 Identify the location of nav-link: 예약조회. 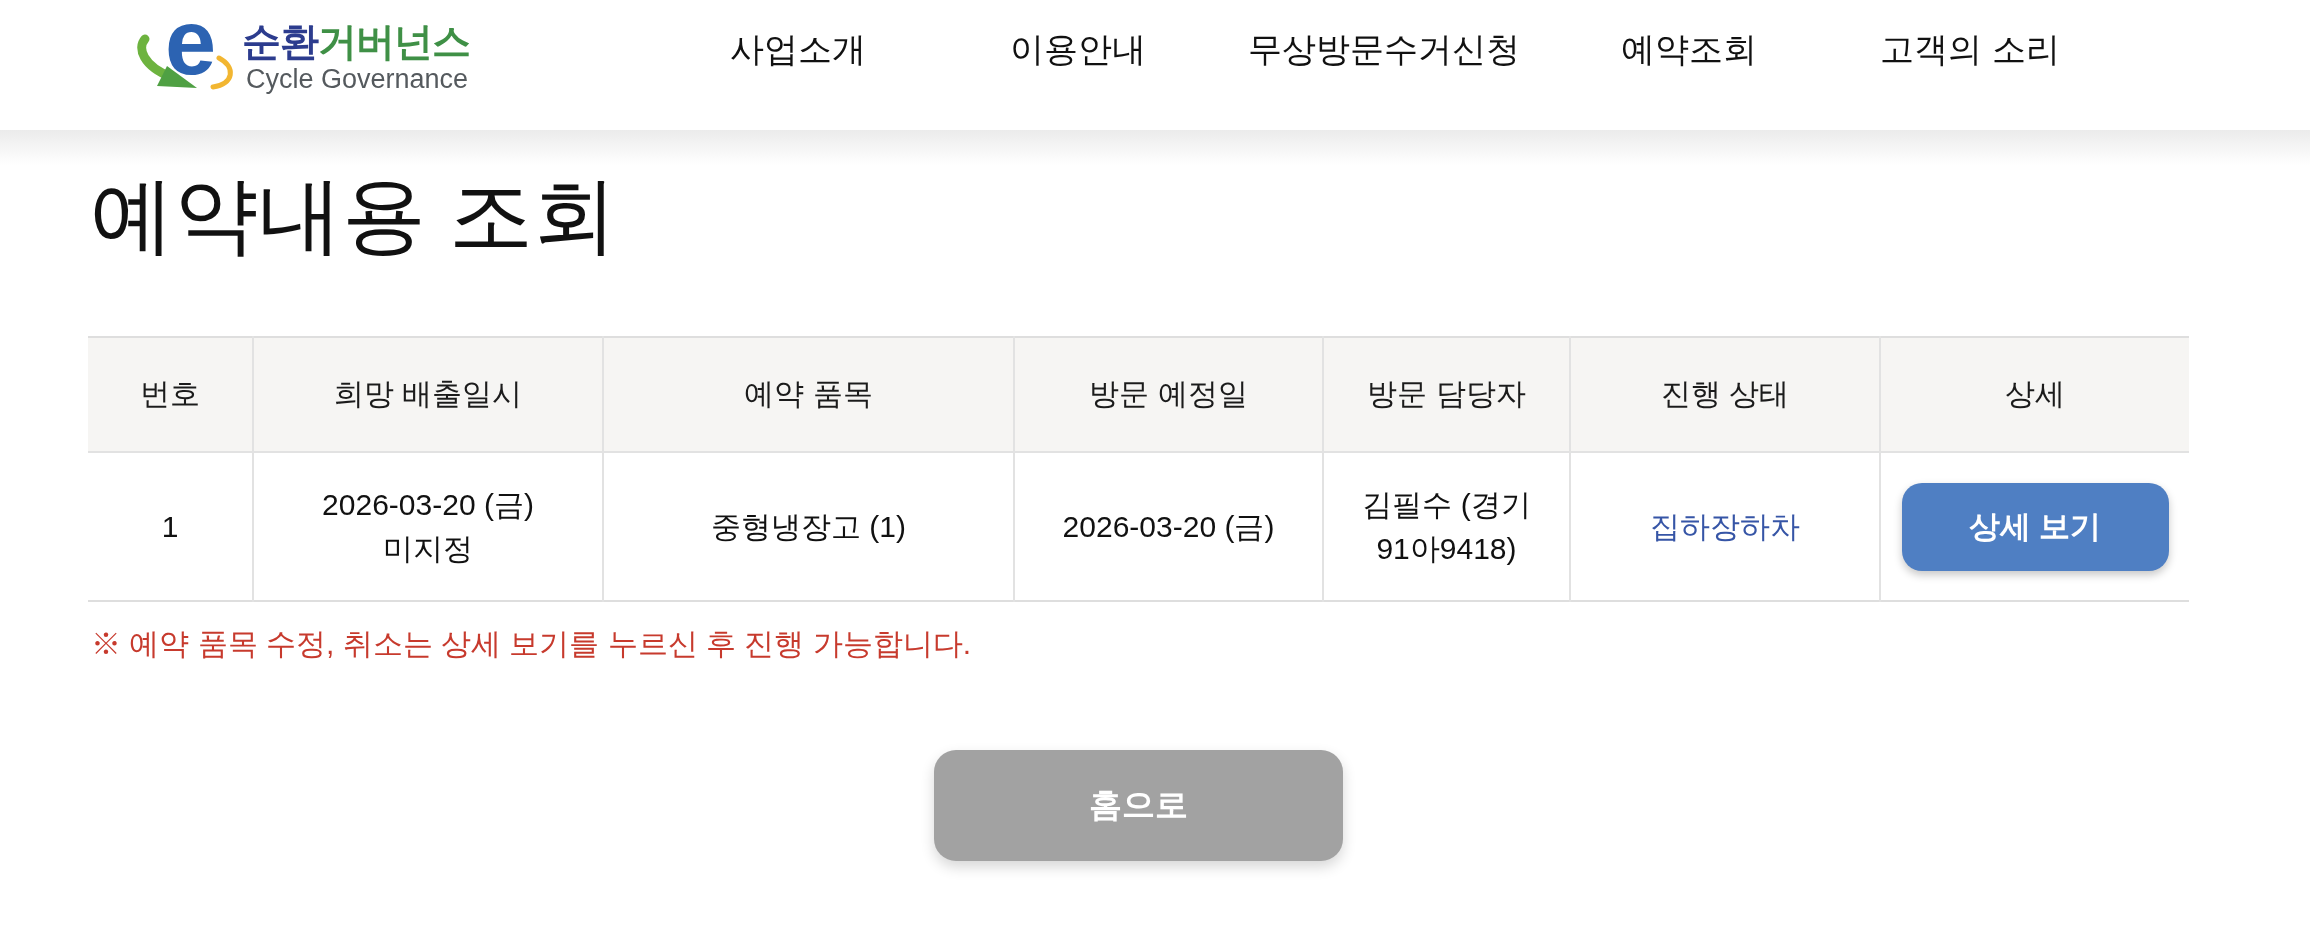
(1689, 49).